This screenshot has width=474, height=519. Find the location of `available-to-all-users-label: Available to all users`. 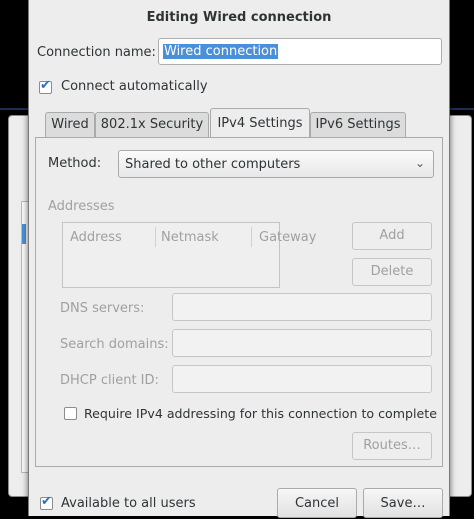

available-to-all-users-label: Available to all users is located at coordinates (128, 503).